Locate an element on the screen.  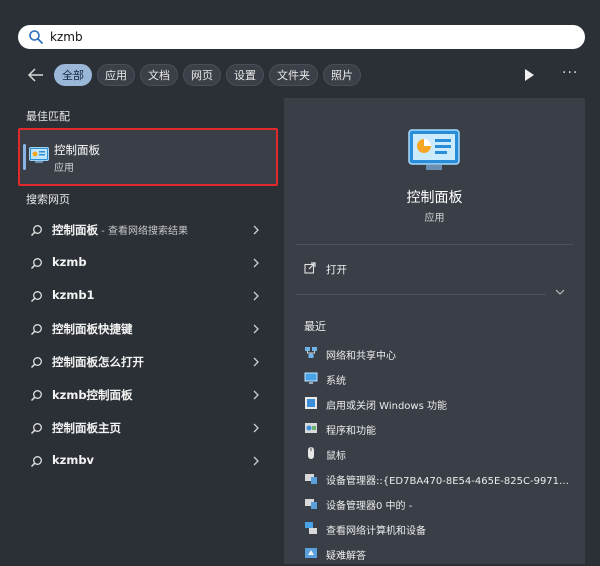
web-result-subtext: - 查看网络搜索结果 is located at coordinates (143, 231).